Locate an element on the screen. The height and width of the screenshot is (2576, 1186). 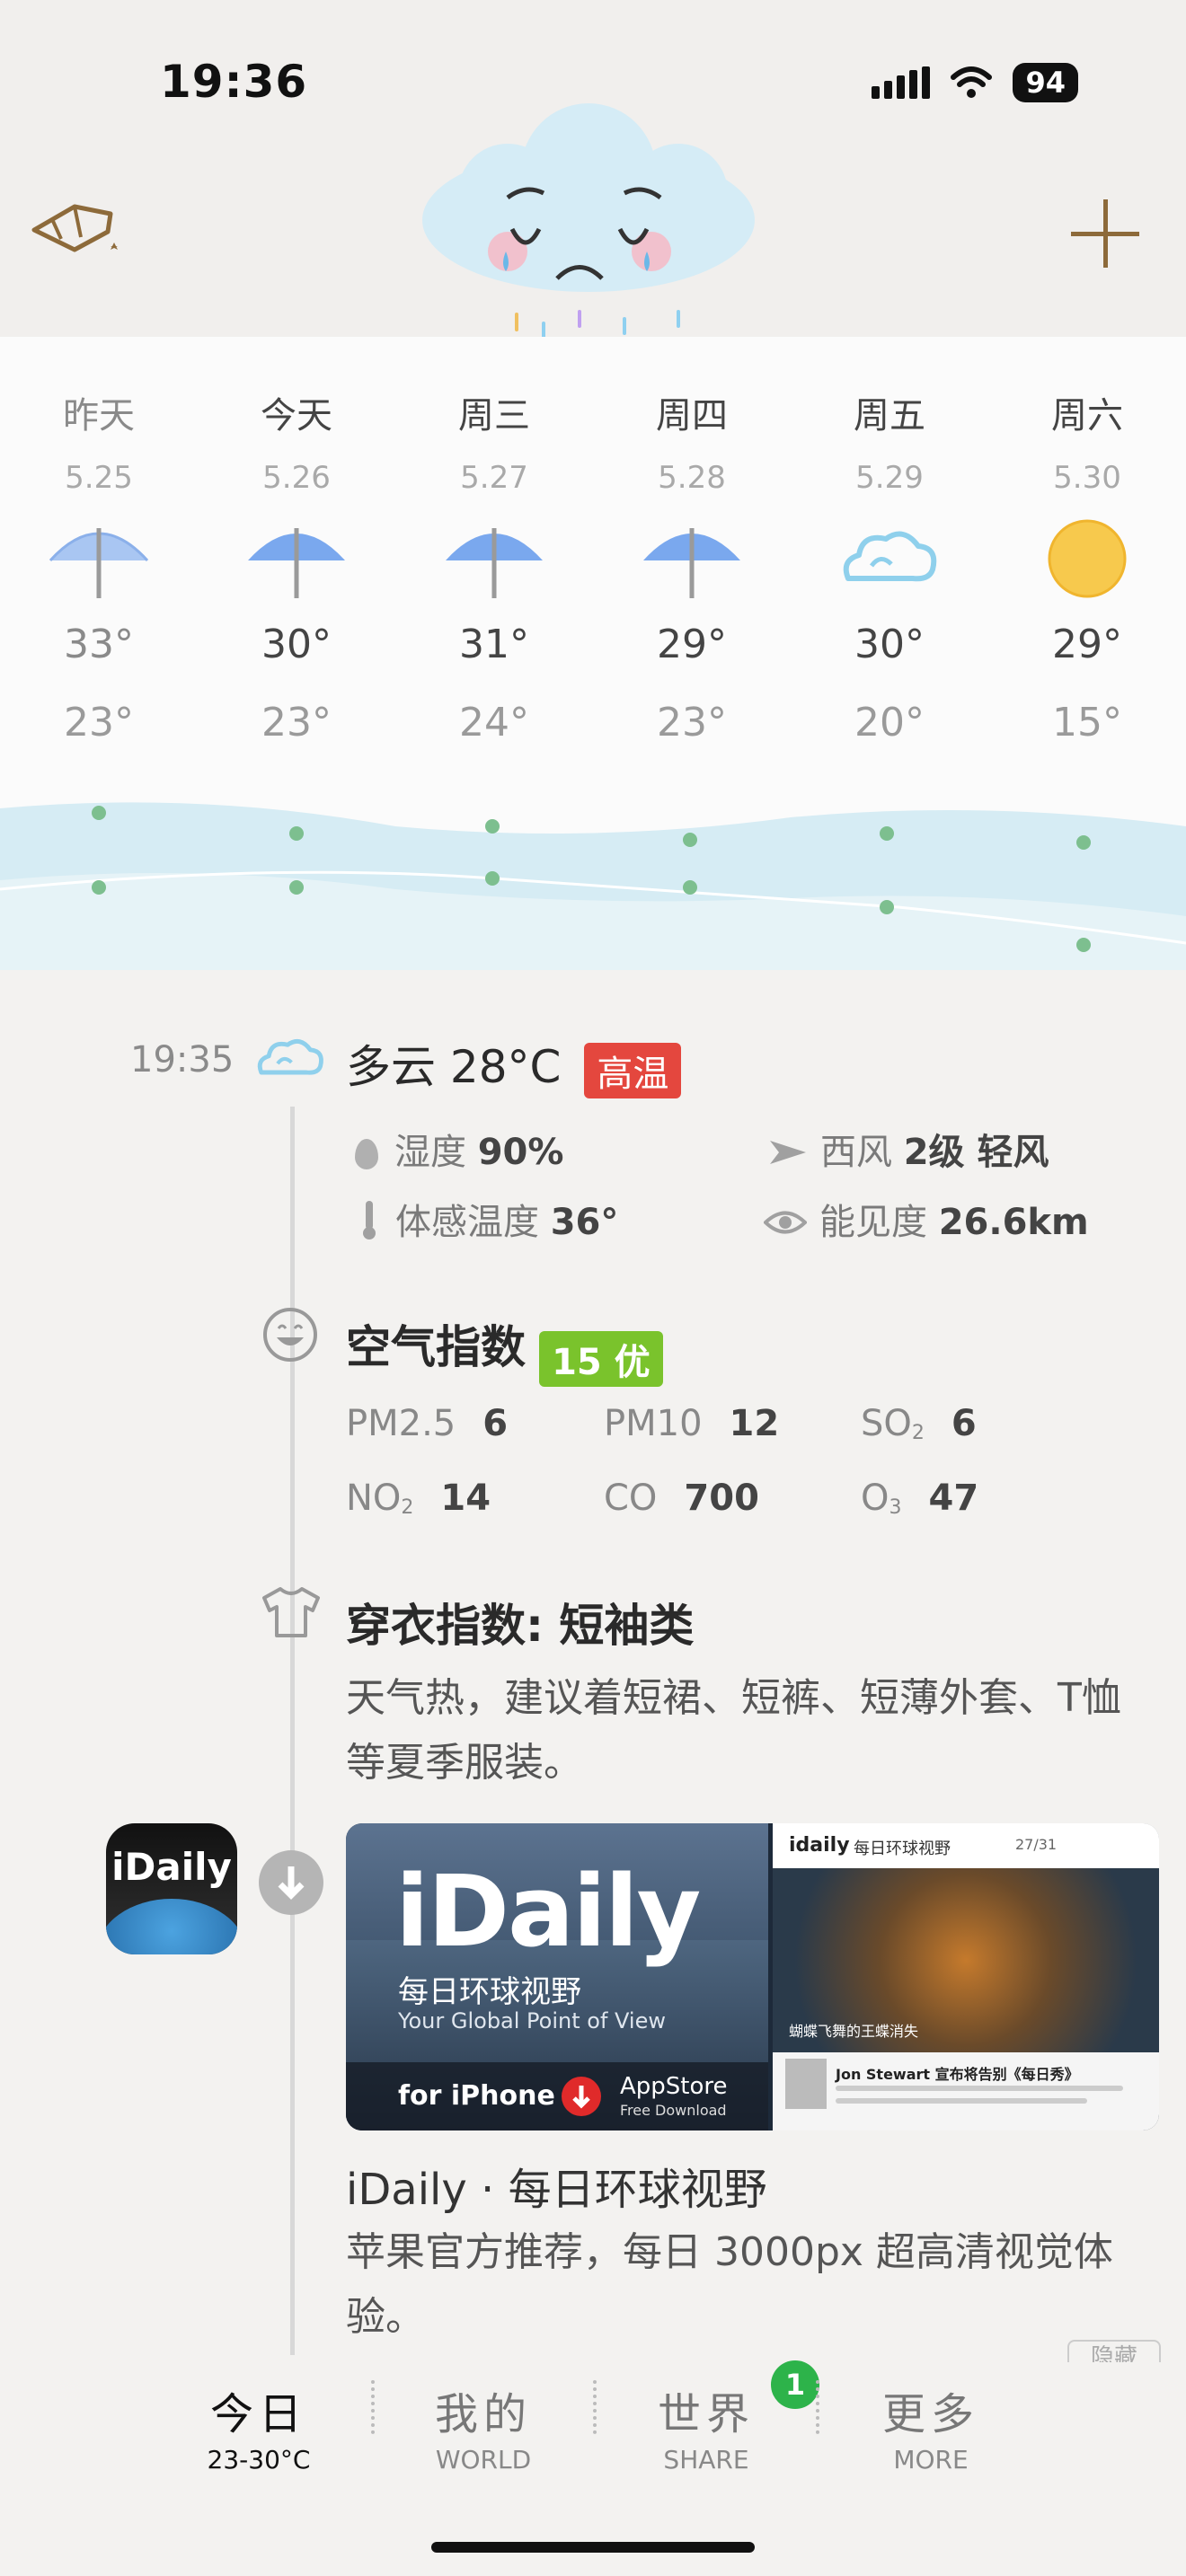
forecast-day: 周三 5.27 31° 24° is located at coordinates (494, 565).